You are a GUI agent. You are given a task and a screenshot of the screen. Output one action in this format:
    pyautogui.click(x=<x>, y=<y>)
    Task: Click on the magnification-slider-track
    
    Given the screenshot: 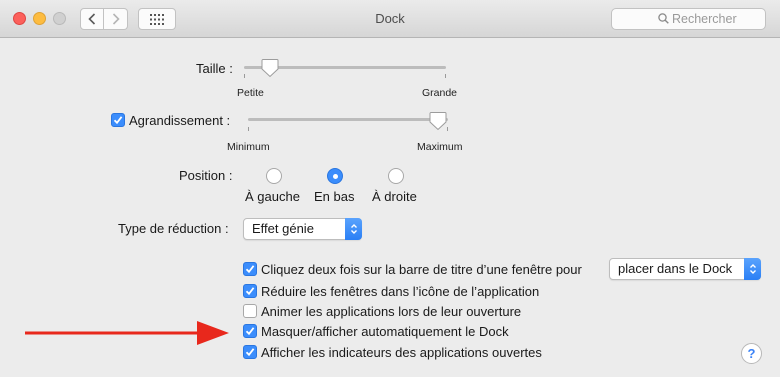 What is the action you would take?
    pyautogui.click(x=348, y=119)
    